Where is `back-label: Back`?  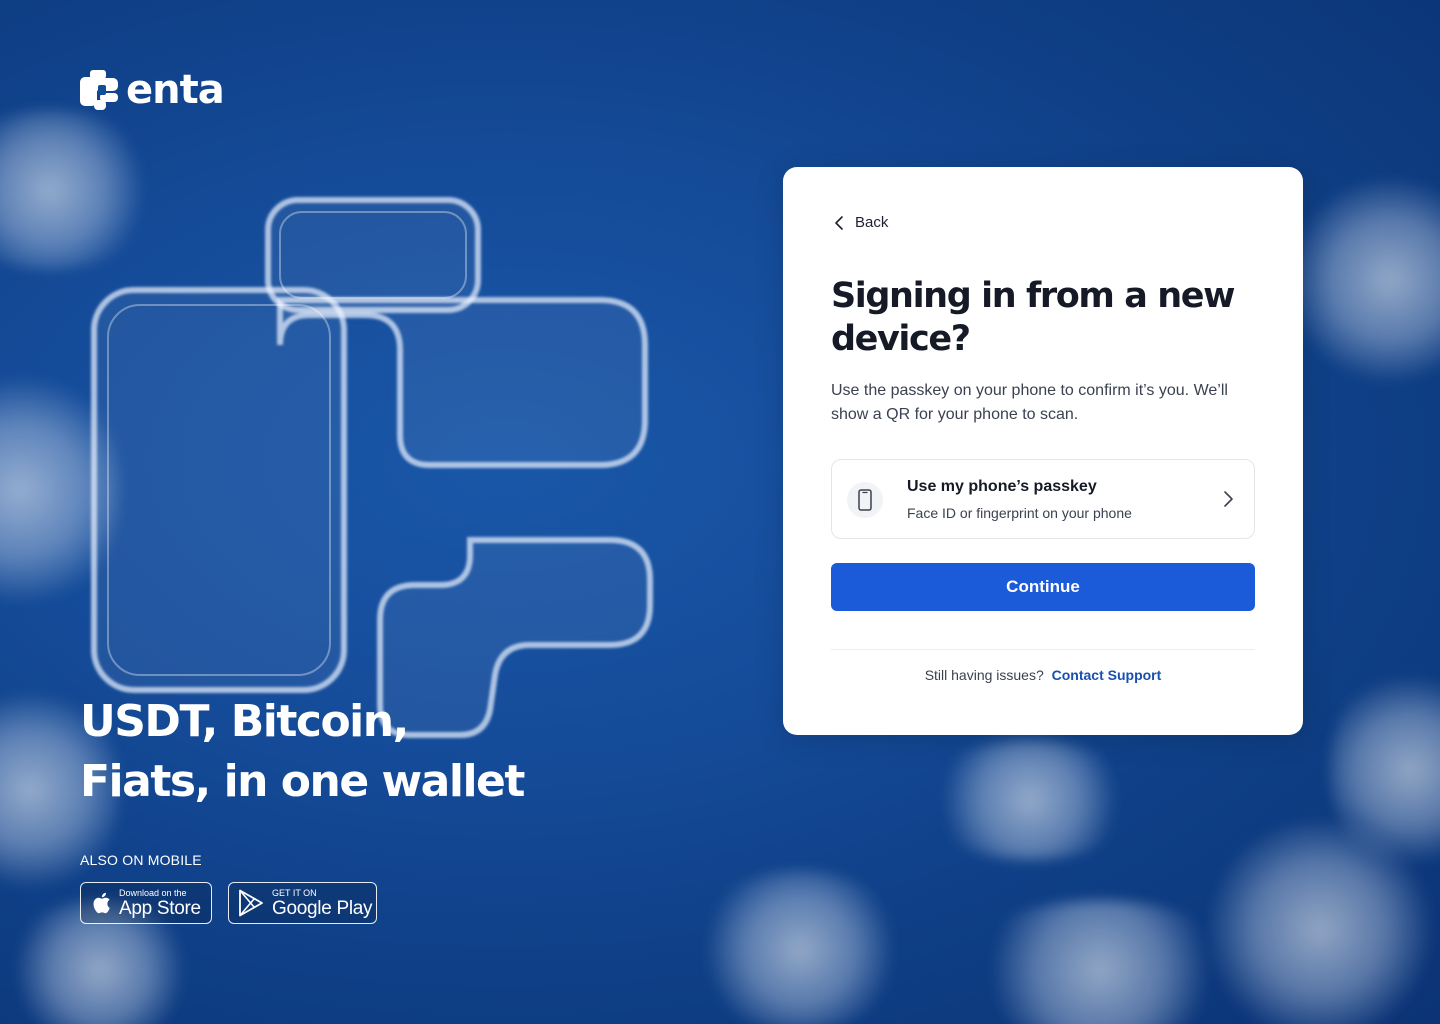
back-label: Back is located at coordinates (872, 222).